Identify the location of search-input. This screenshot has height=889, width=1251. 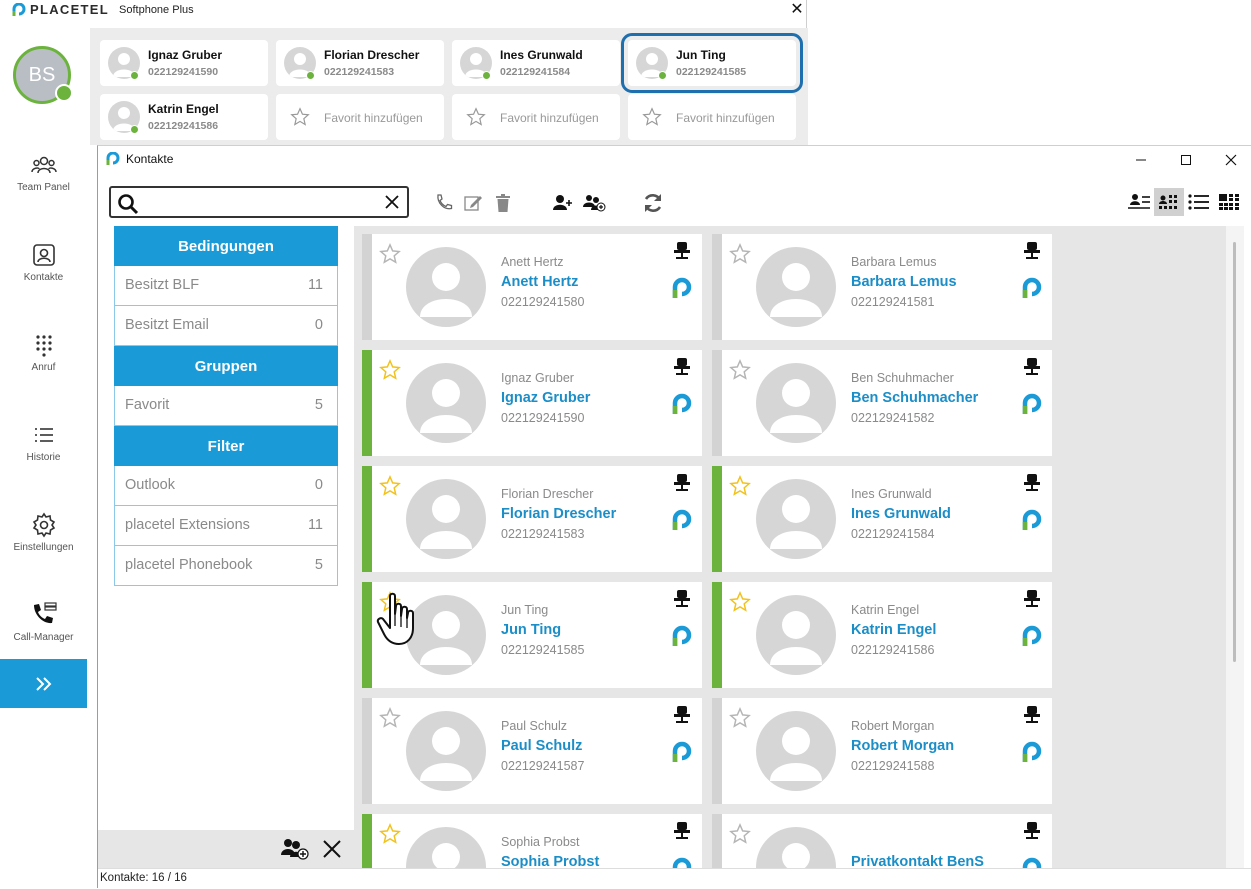
(260, 202).